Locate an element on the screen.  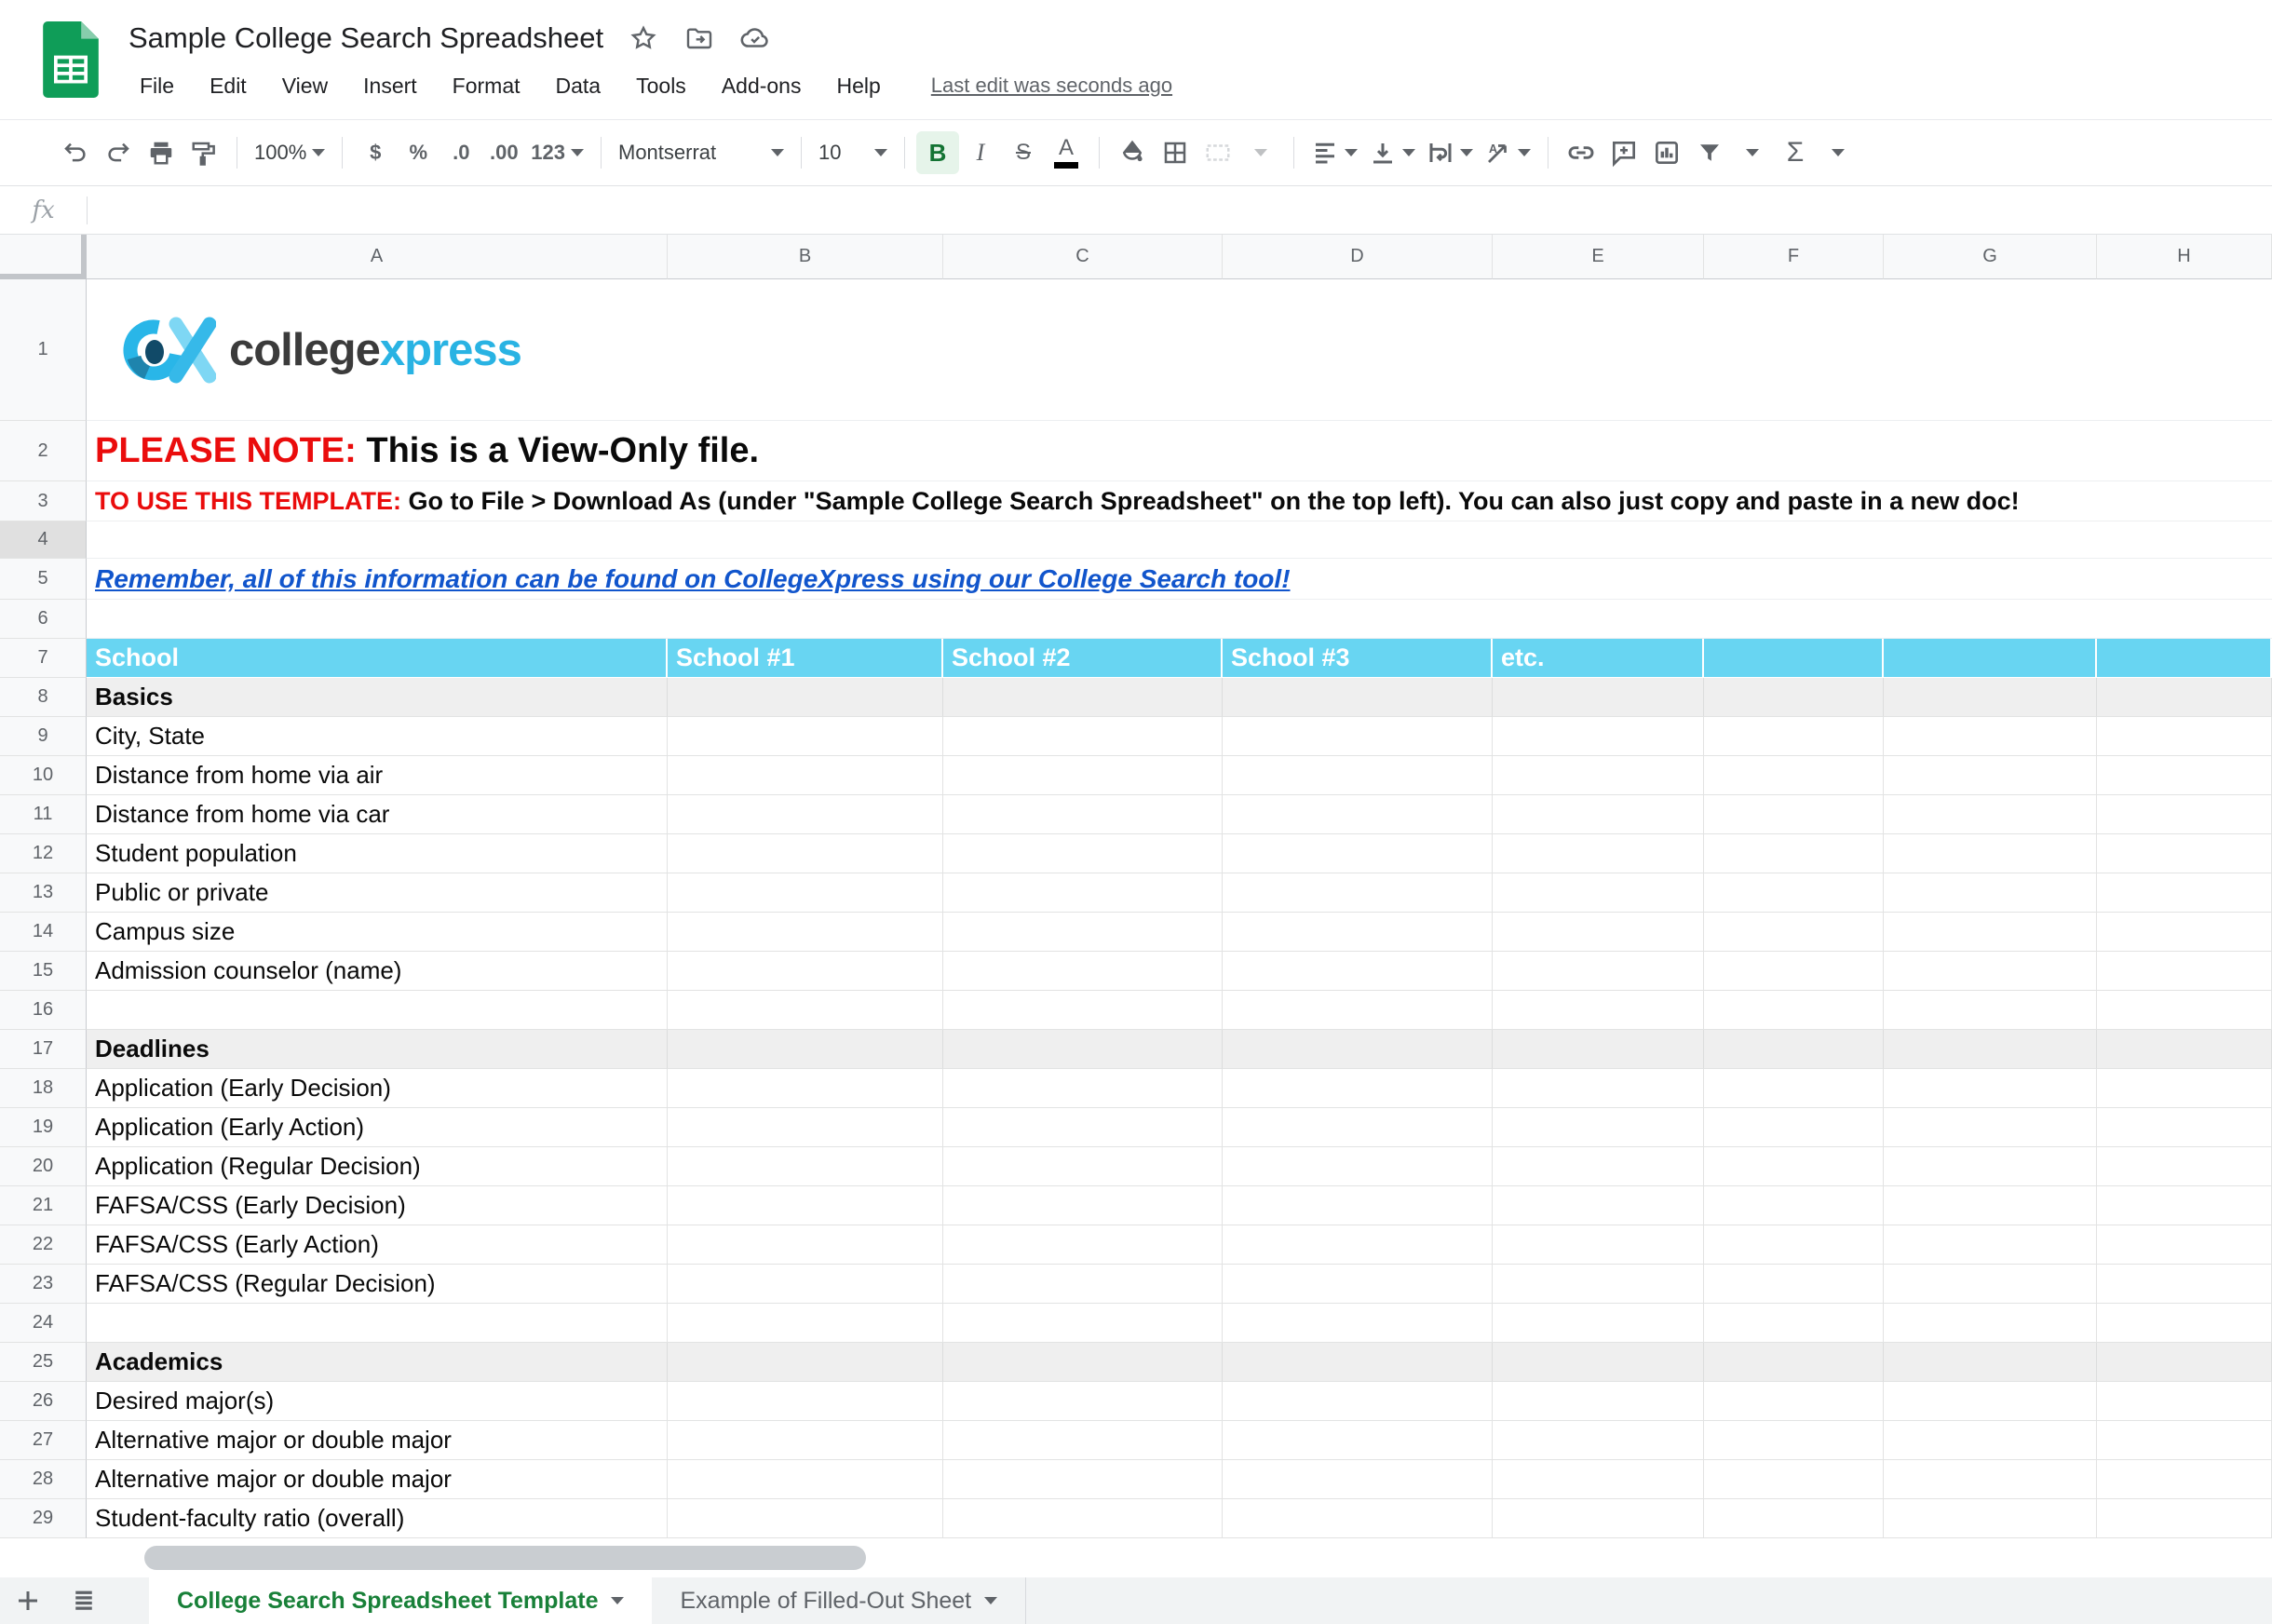
cell-G27 is located at coordinates (1990, 1440).